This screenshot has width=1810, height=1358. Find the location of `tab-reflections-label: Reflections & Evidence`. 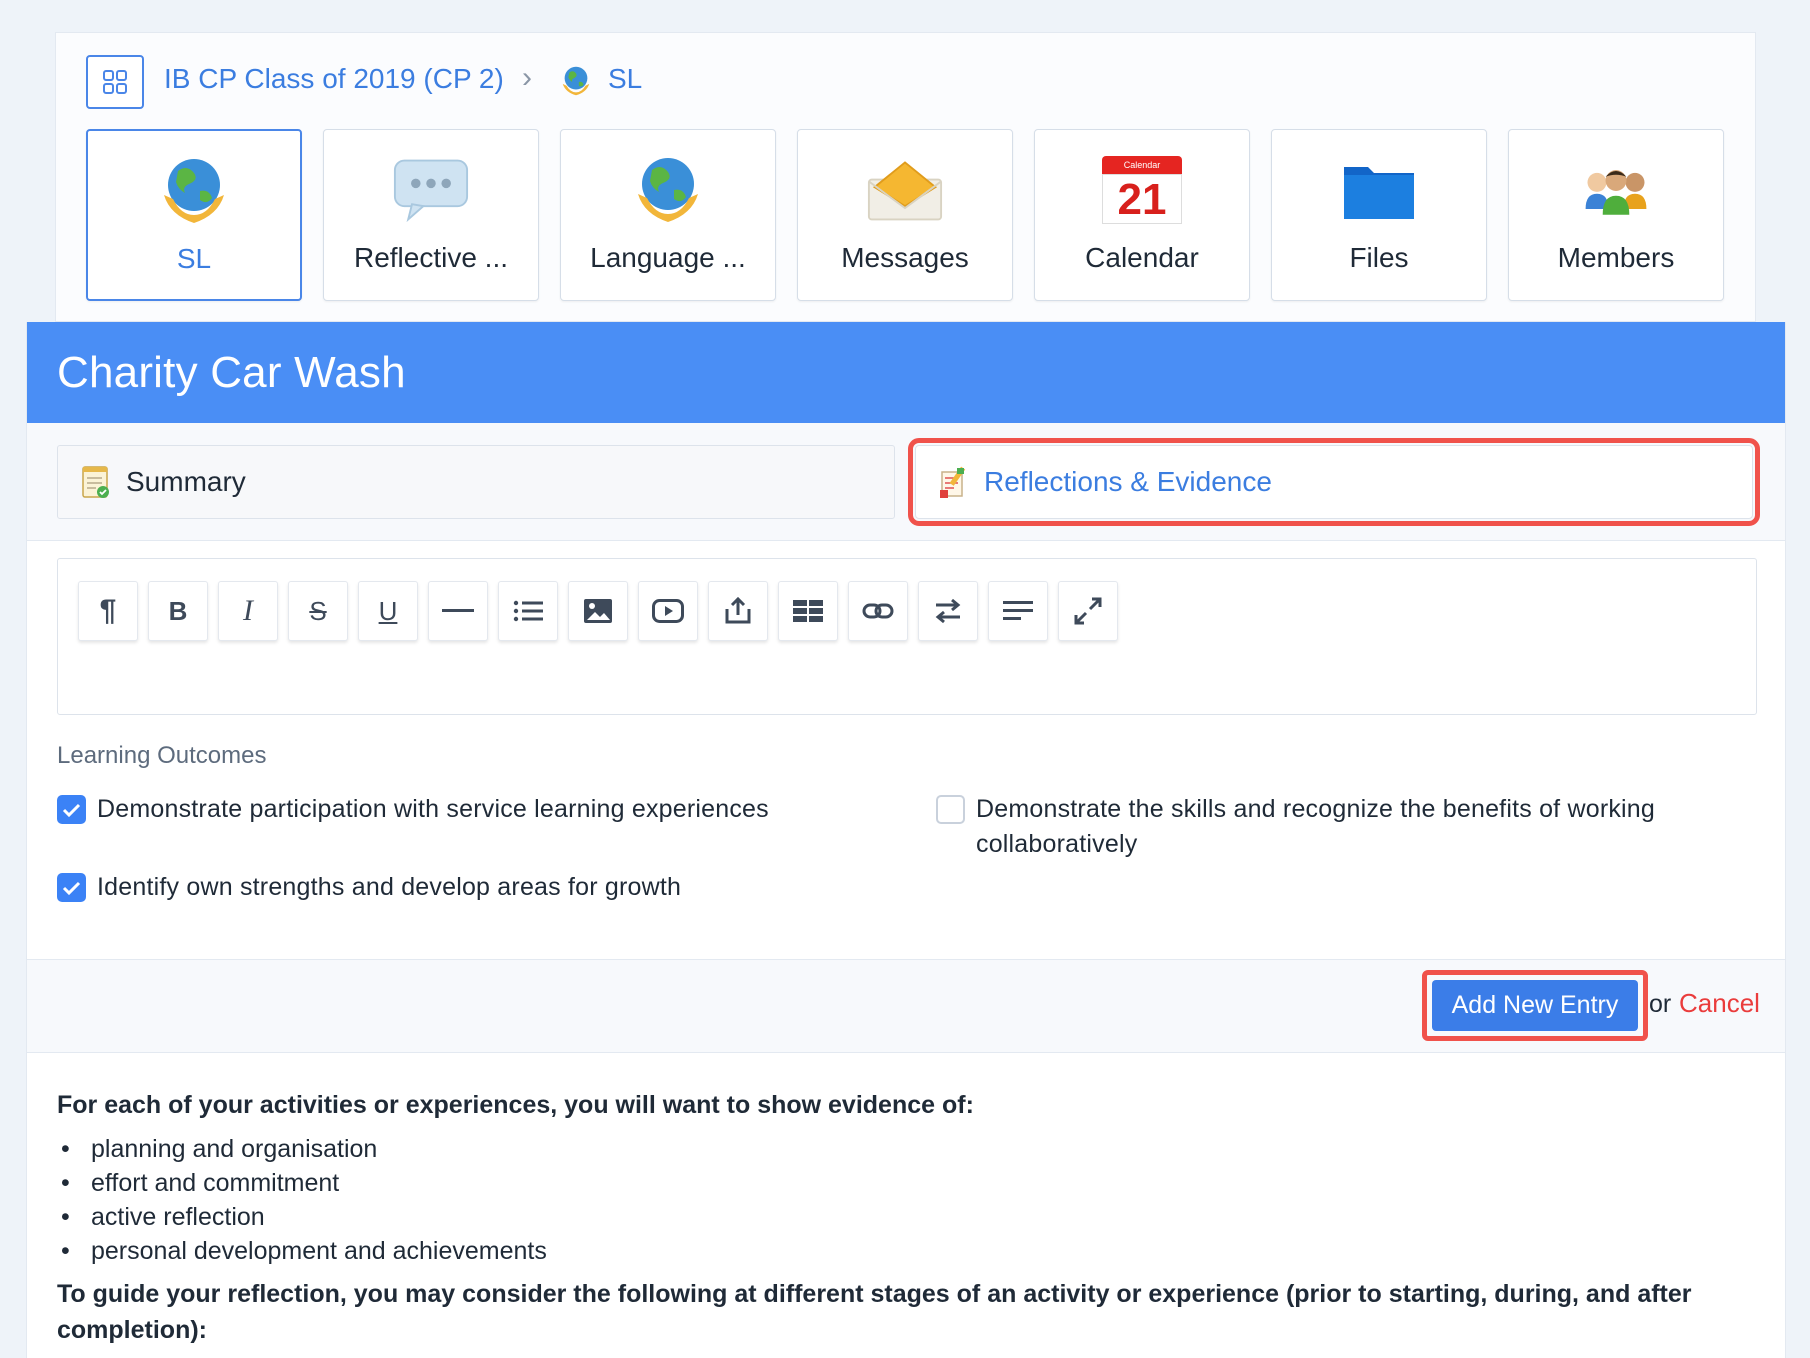

tab-reflections-label: Reflections & Evidence is located at coordinates (1128, 481).